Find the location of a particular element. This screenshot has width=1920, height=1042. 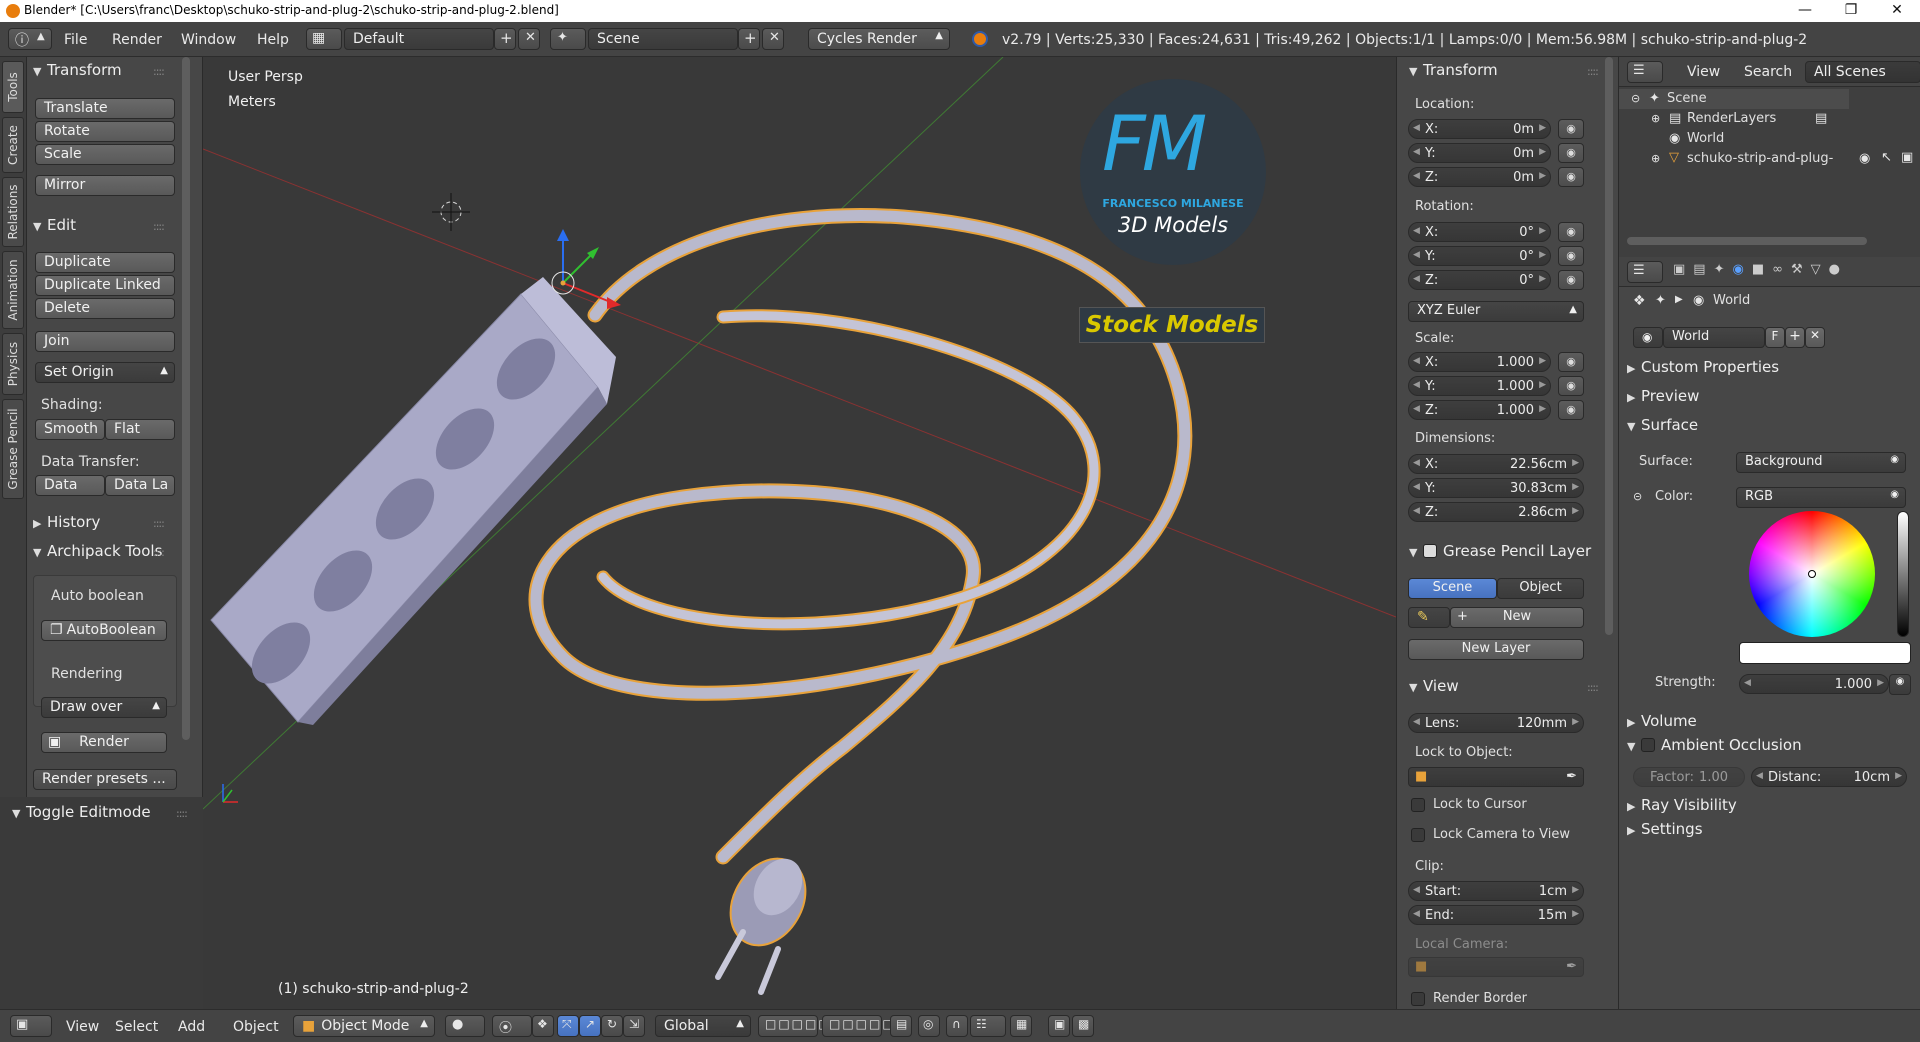

editor-type-button: ☰ is located at coordinates (1645, 72).